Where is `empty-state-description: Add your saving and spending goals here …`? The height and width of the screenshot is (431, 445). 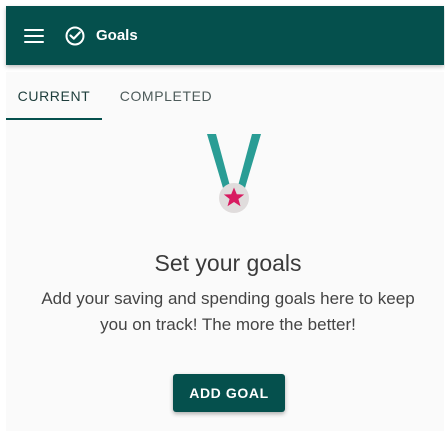 empty-state-description: Add your saving and spending goals here … is located at coordinates (228, 311).